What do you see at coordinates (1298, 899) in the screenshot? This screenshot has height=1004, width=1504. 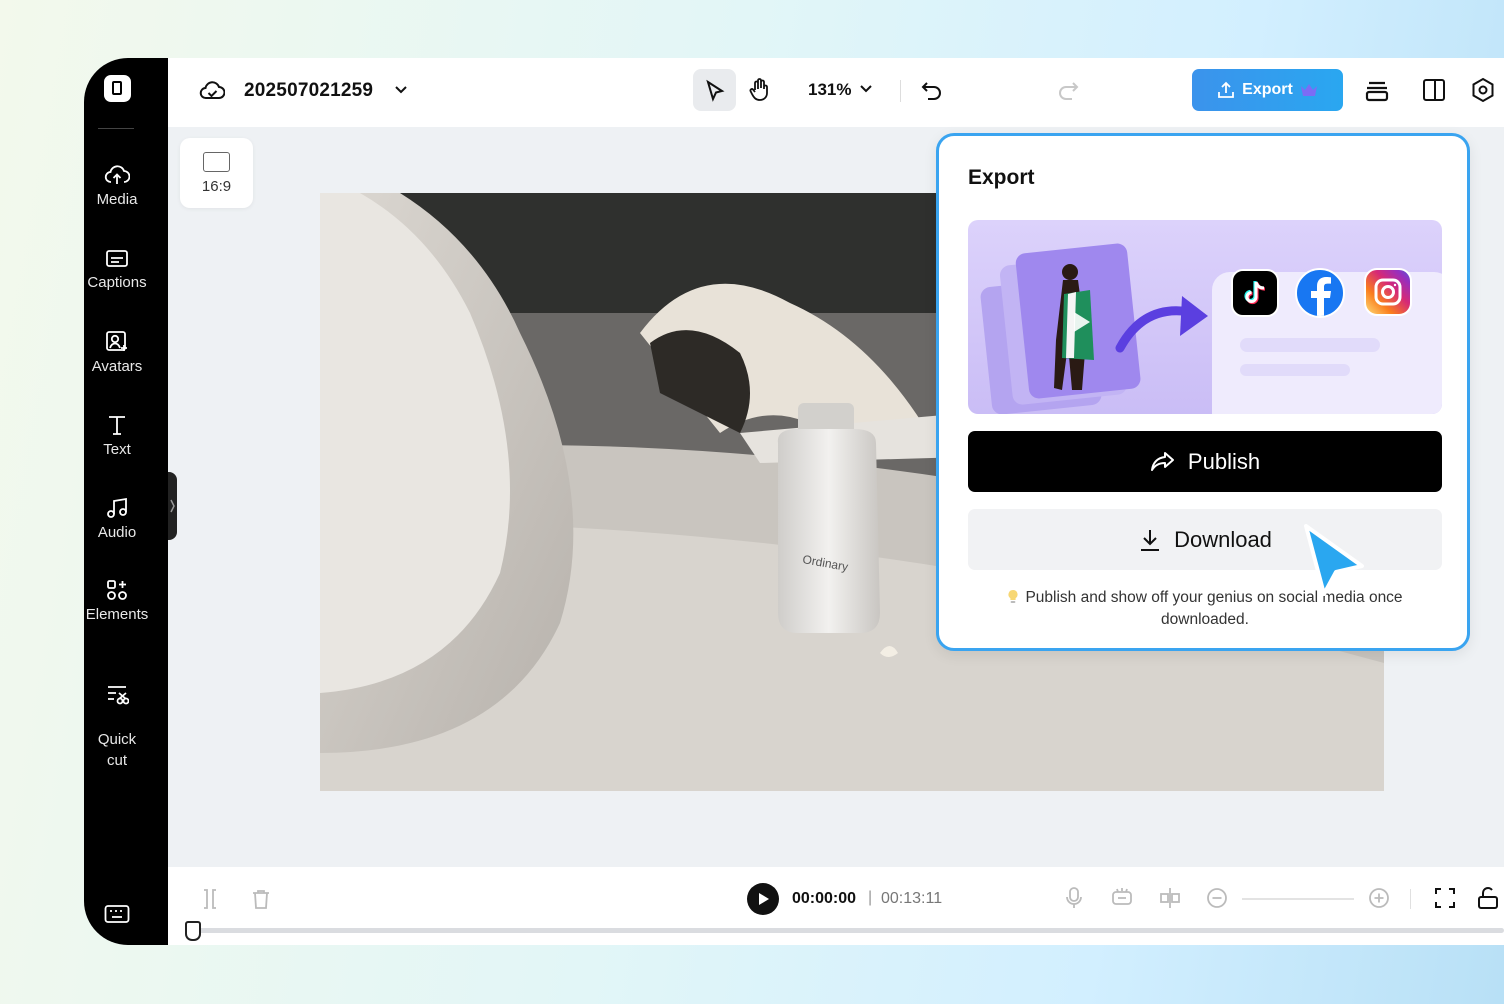 I see `timeline-zoom-slider` at bounding box center [1298, 899].